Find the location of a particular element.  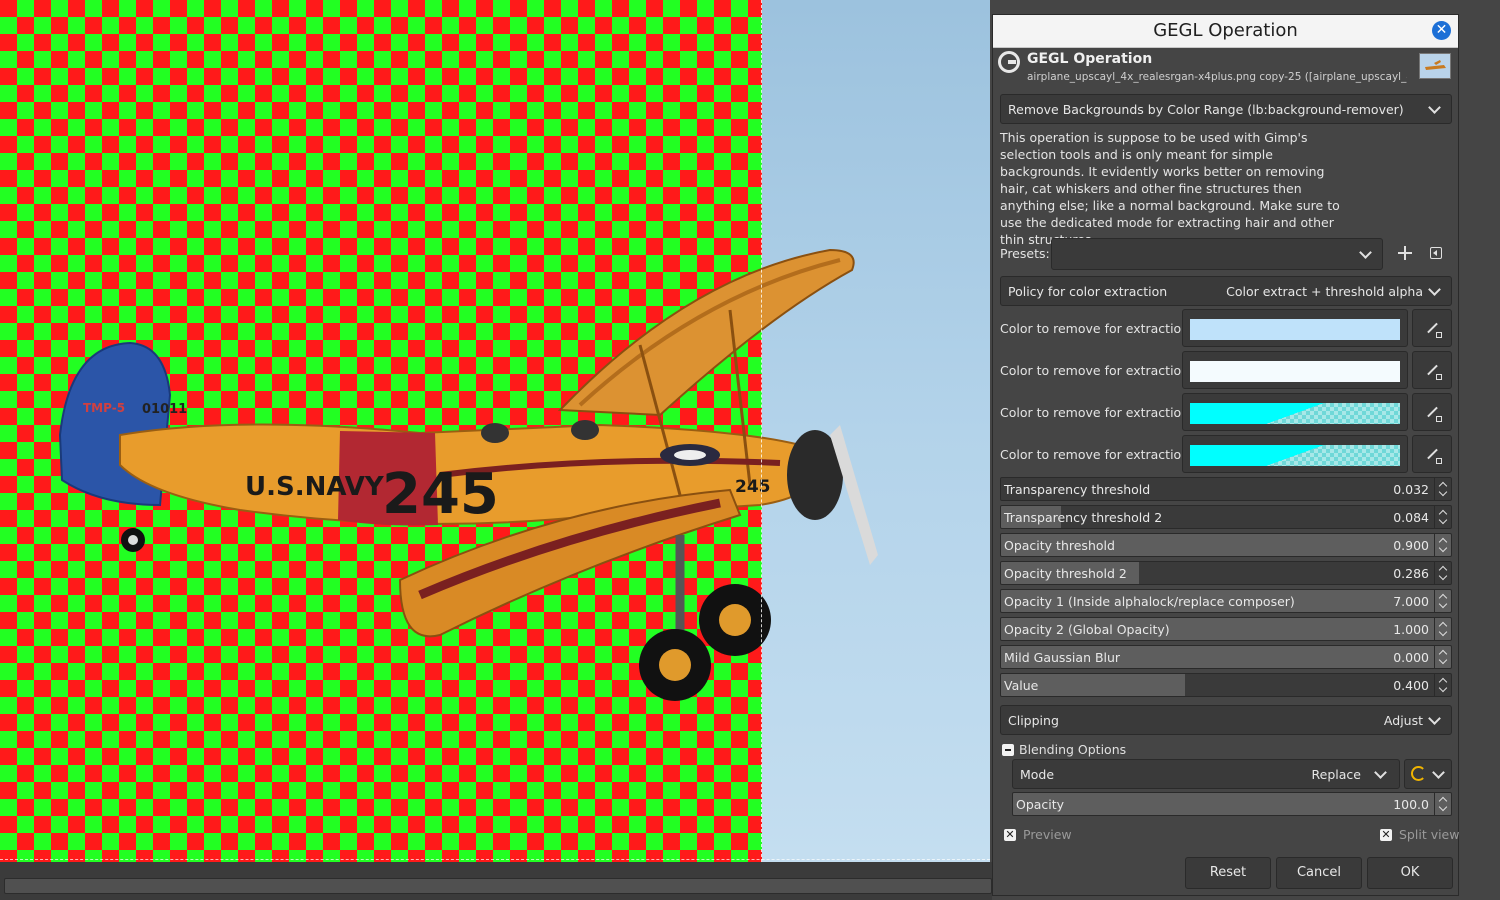

plane-number-cowl: 245 is located at coordinates (753, 487).